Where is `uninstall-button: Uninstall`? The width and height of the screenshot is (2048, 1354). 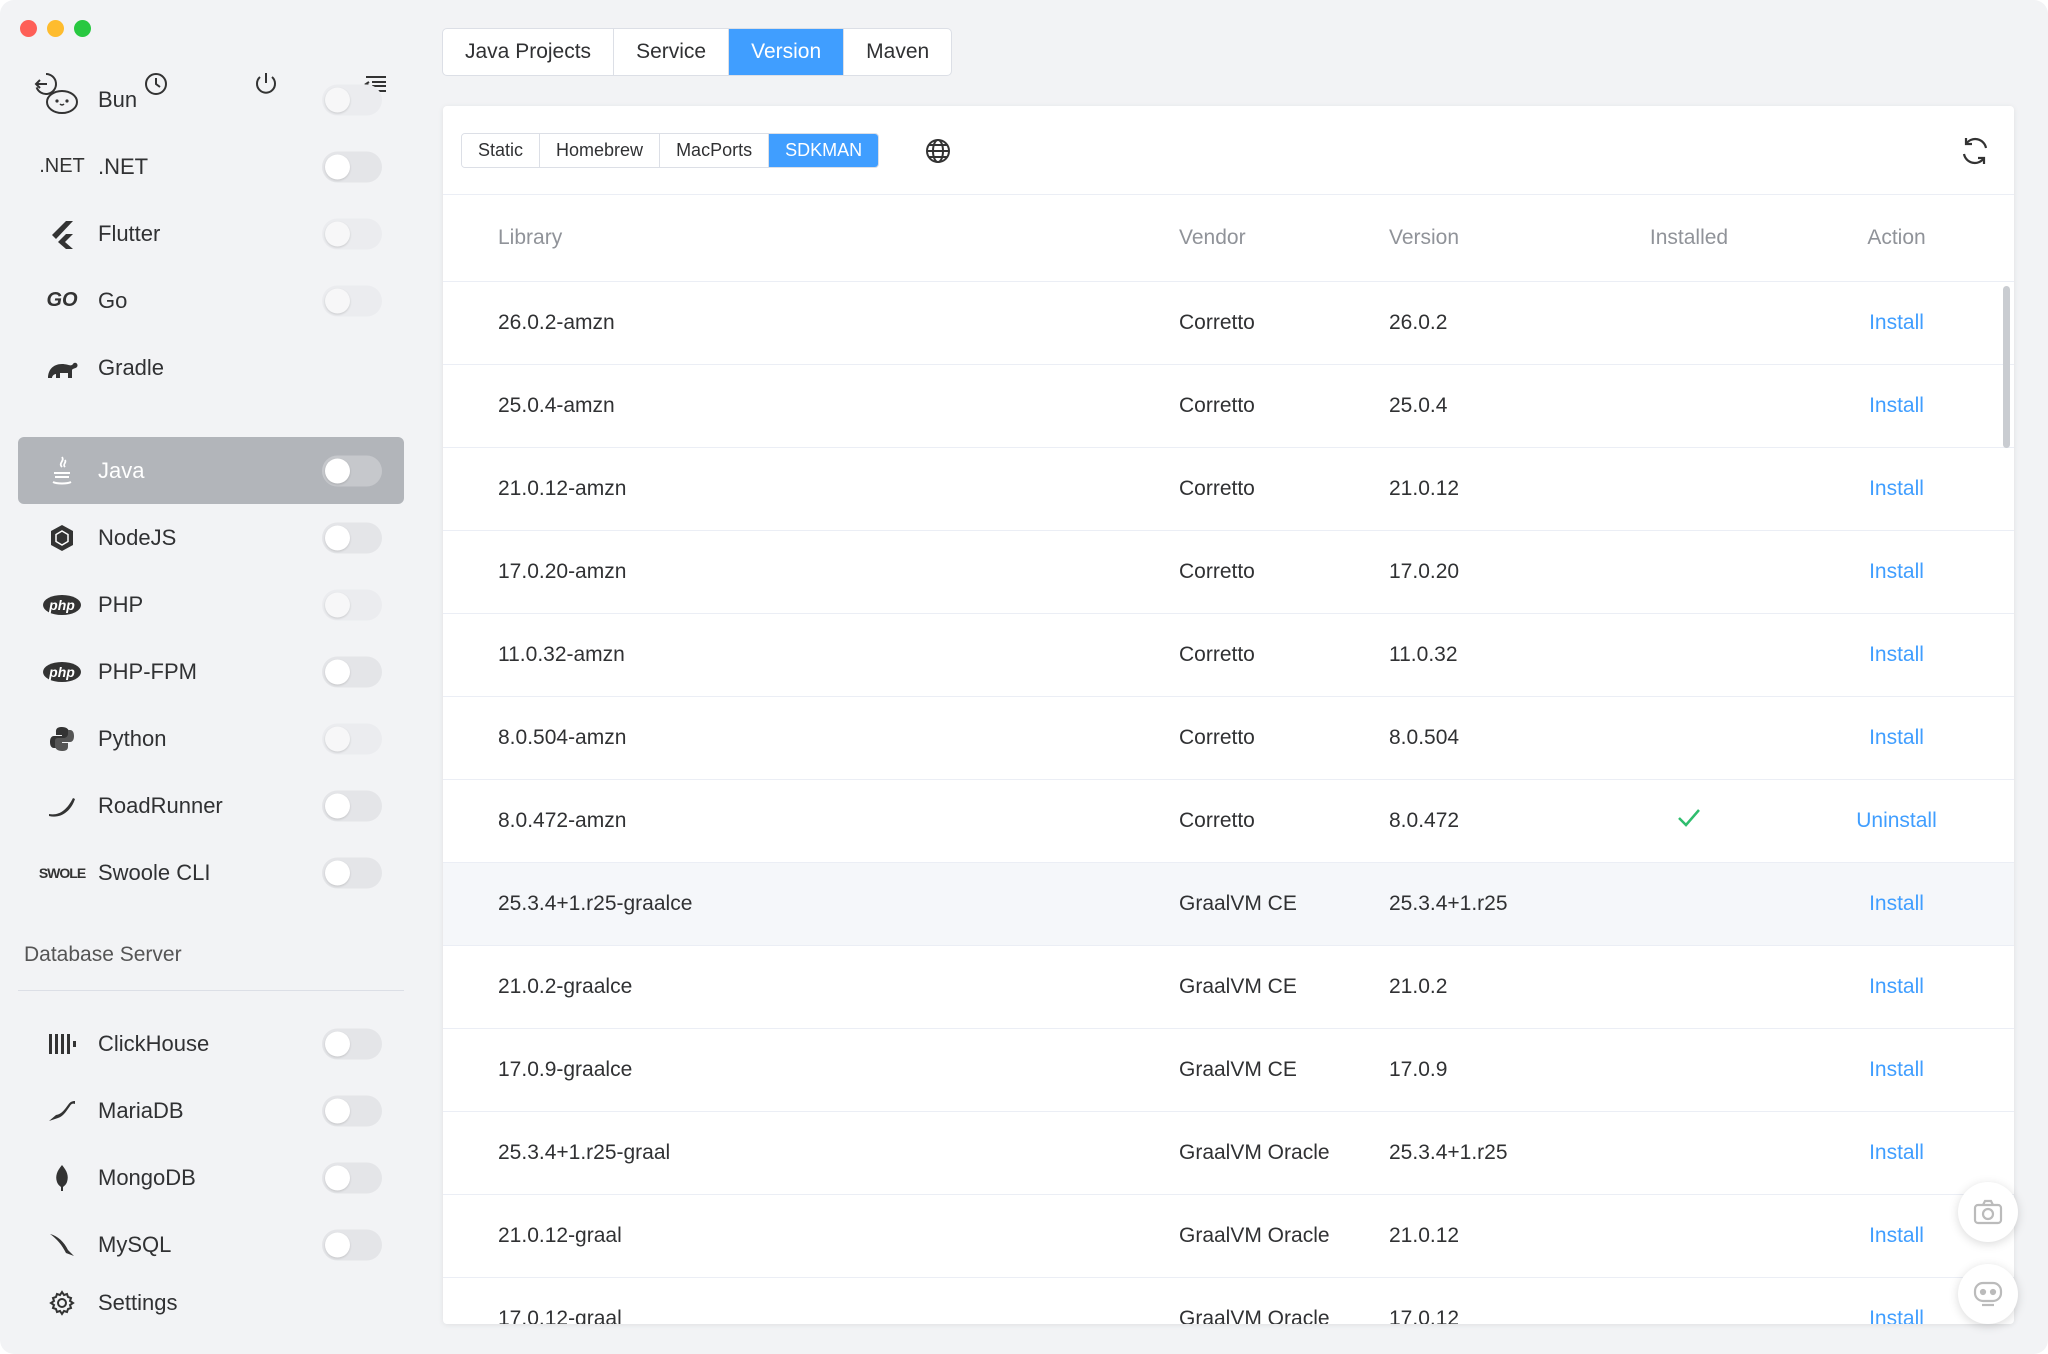
uninstall-button: Uninstall is located at coordinates (1896, 821).